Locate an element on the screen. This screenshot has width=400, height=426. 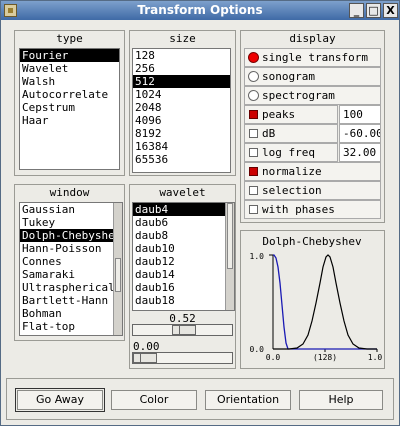
log-freq-checkbox is located at coordinates (253, 152).